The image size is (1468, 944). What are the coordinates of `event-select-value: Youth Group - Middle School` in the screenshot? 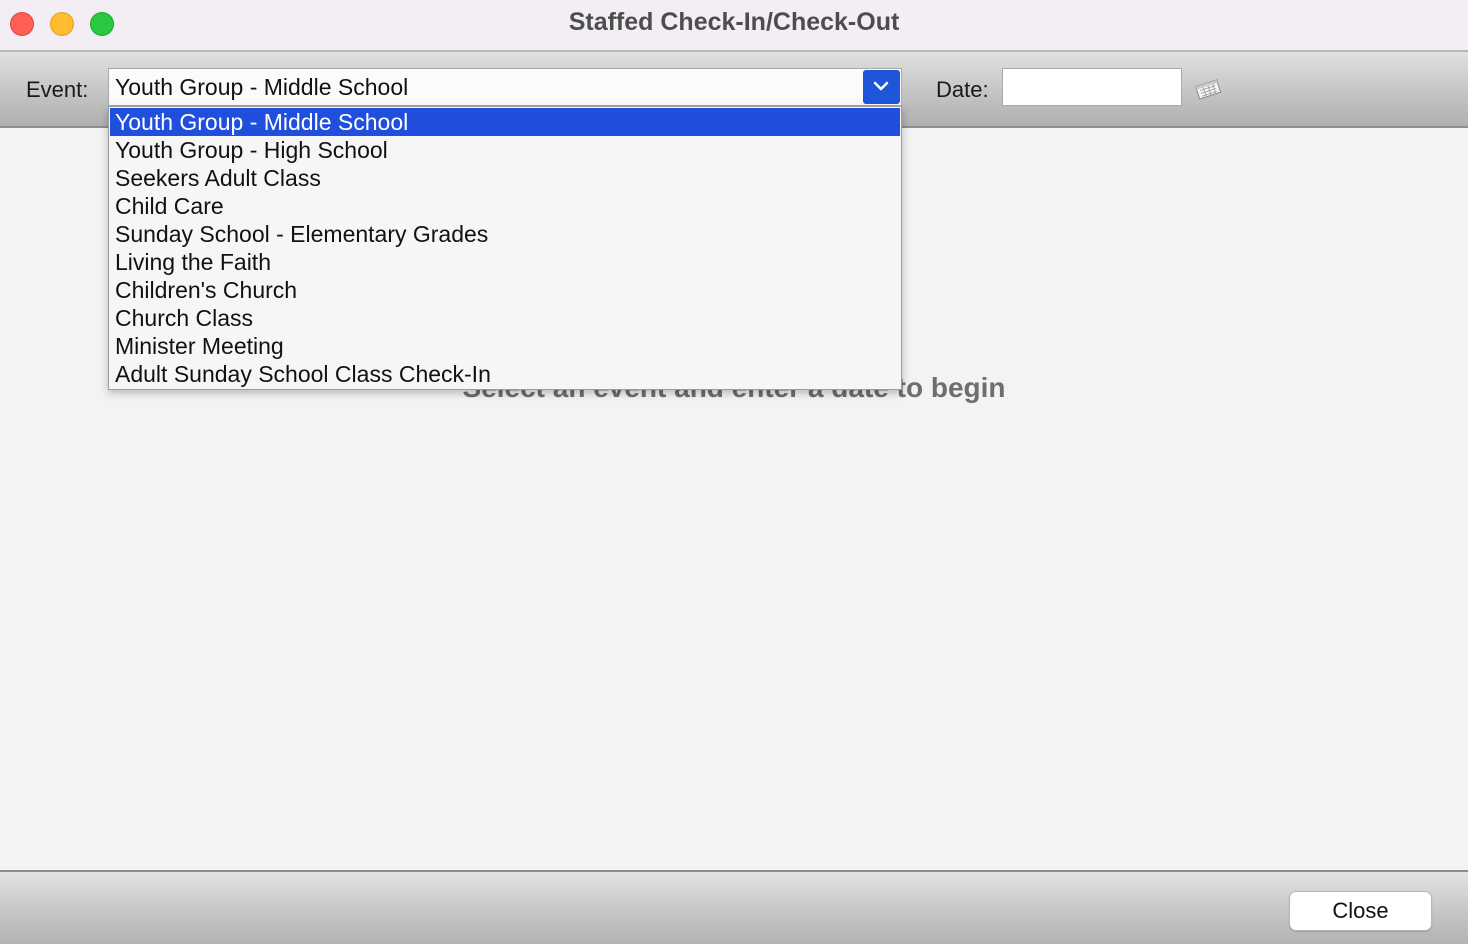 It's located at (262, 87).